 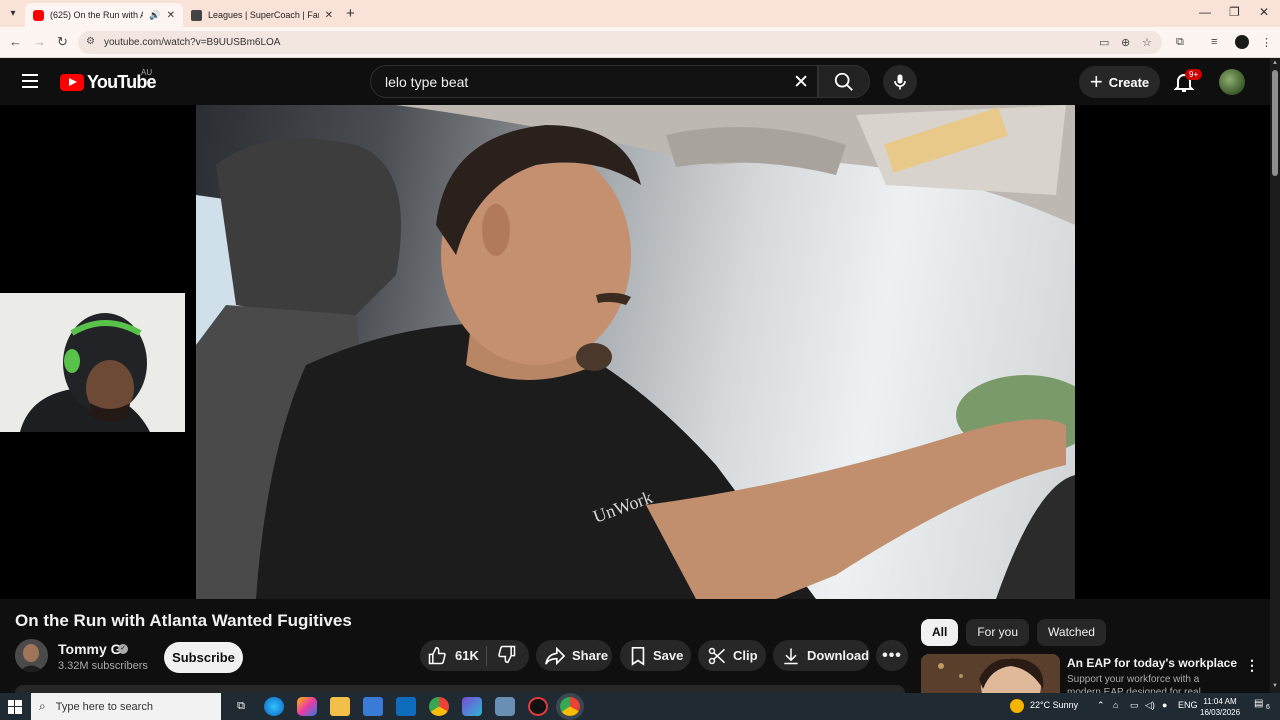 What do you see at coordinates (505, 706) in the screenshot?
I see `app-icon` at bounding box center [505, 706].